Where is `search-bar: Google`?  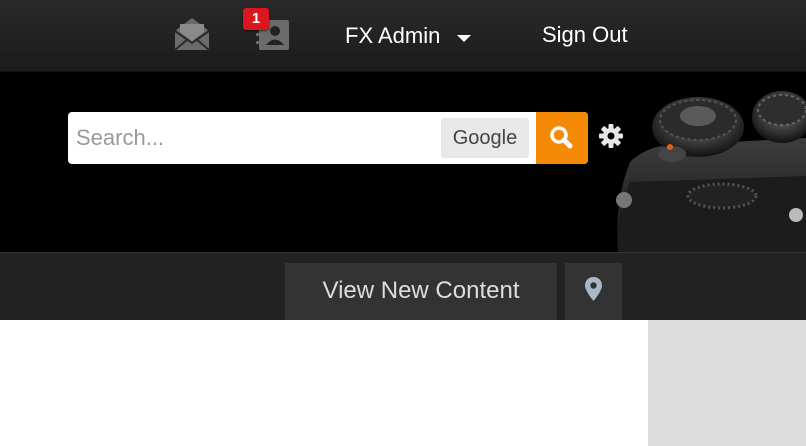 search-bar: Google is located at coordinates (328, 138).